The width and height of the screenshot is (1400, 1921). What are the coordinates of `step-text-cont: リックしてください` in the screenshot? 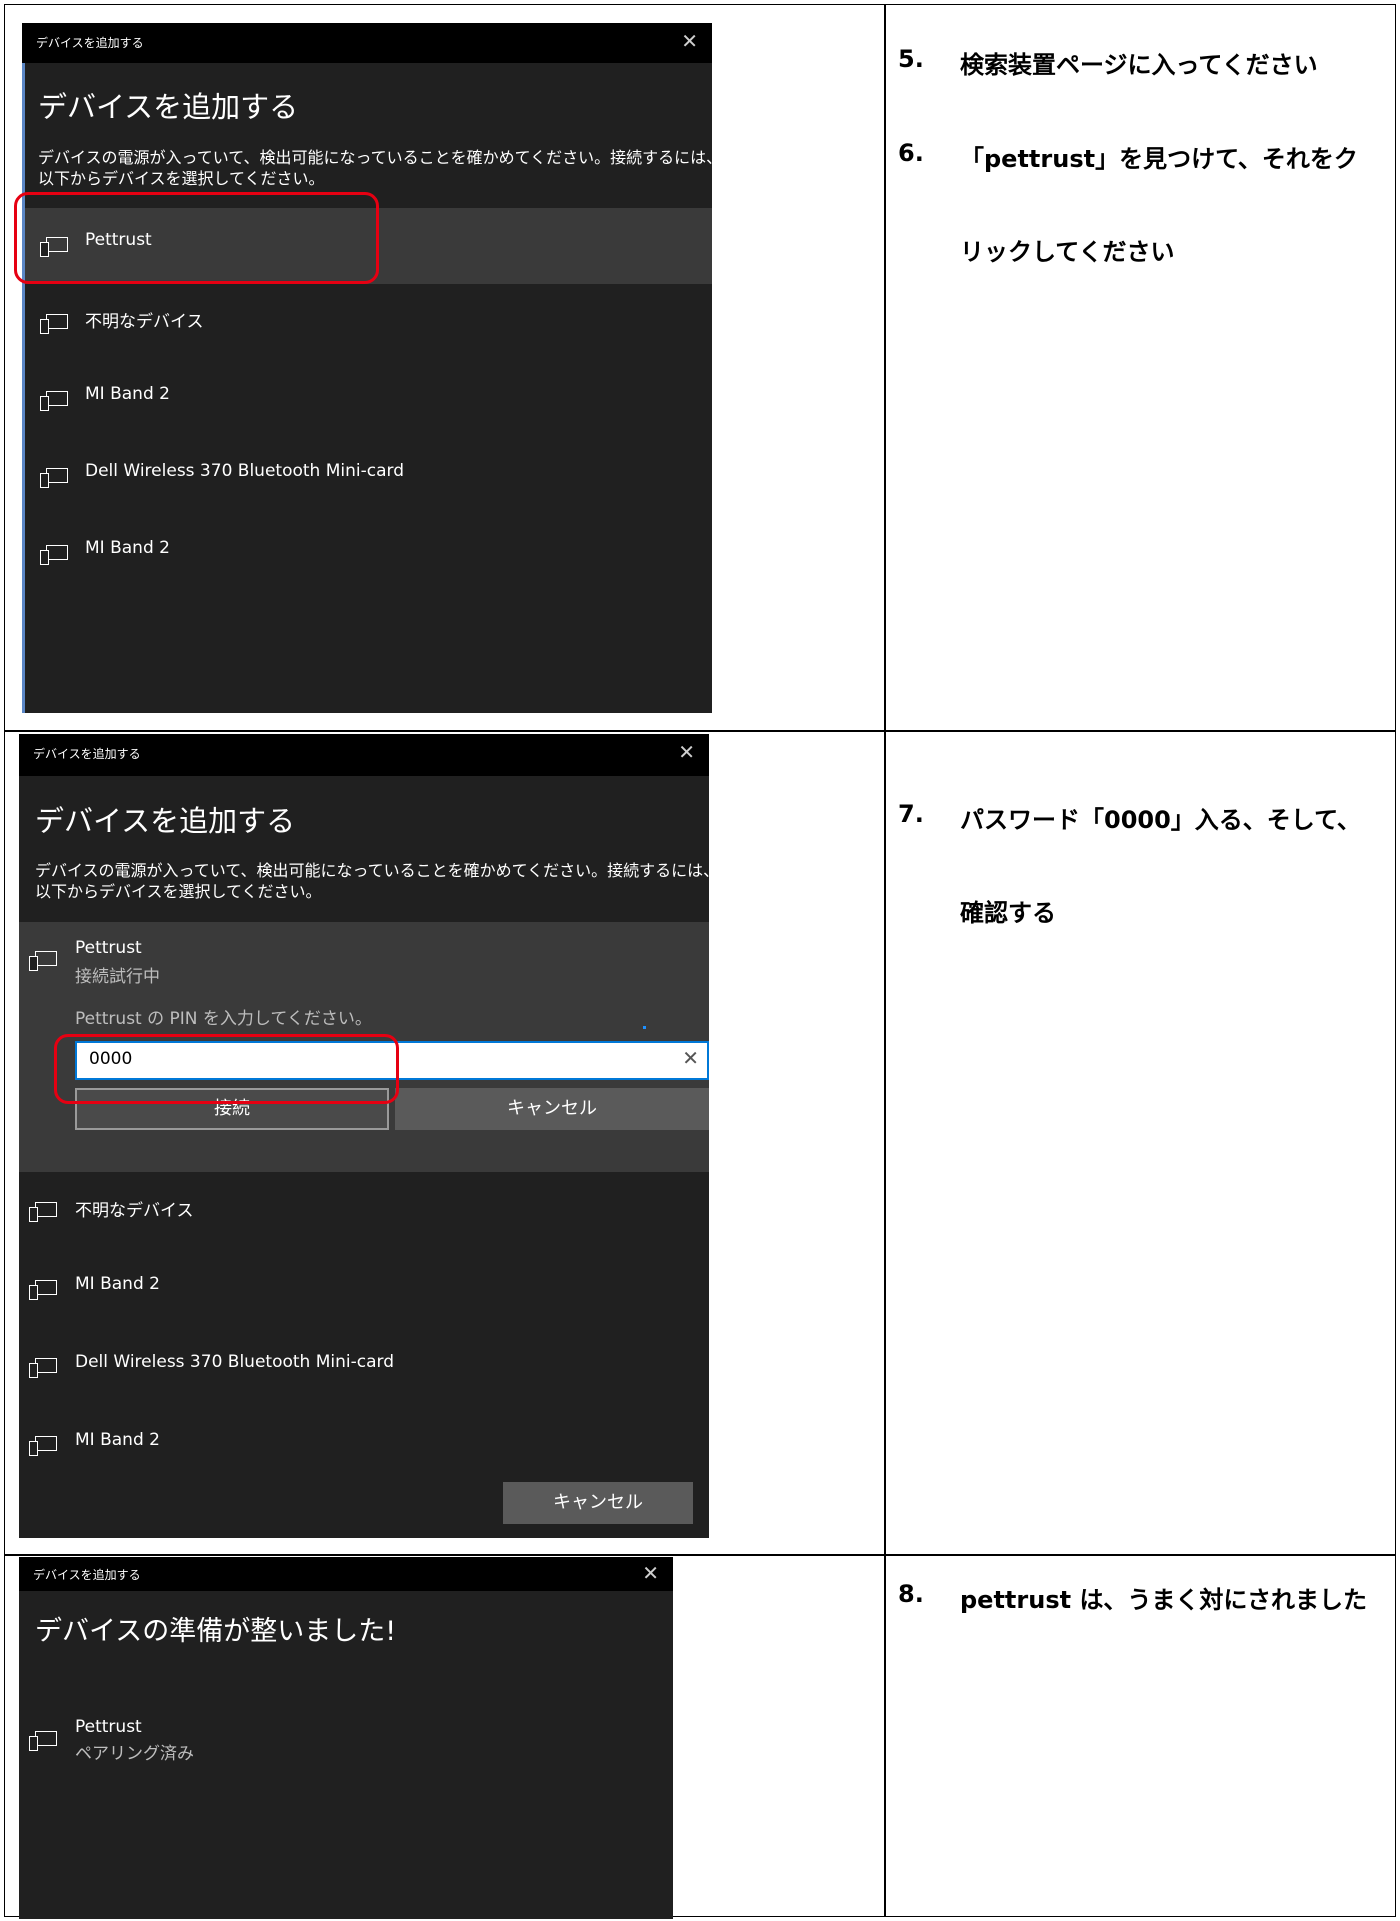 It's located at (1067, 252).